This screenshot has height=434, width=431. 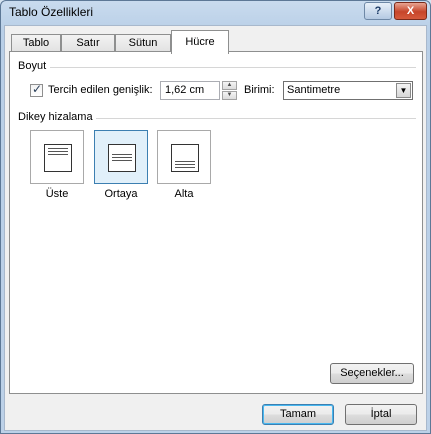 I want to click on align-bottom-button, so click(x=184, y=157).